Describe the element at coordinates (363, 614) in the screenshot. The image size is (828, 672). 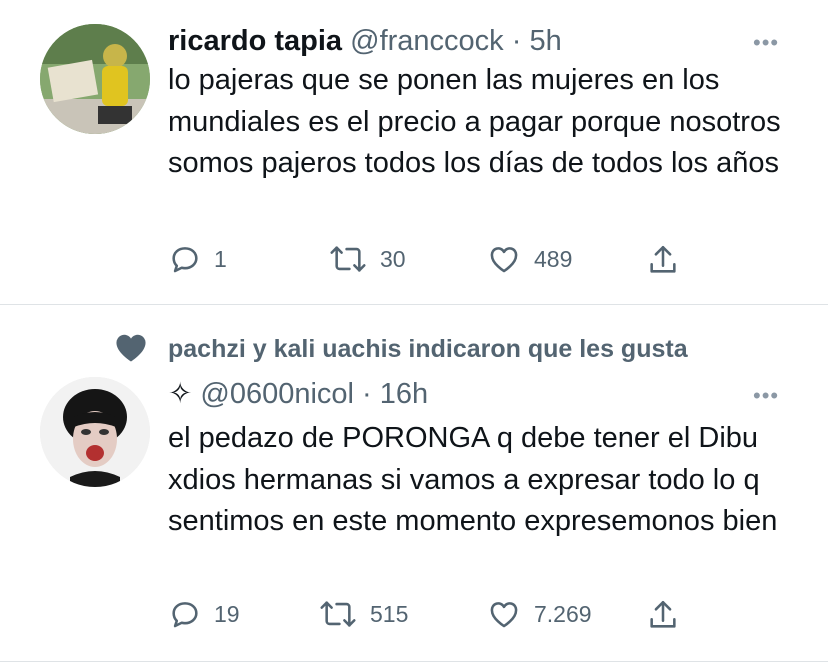
I see `retweet-button: 515` at that location.